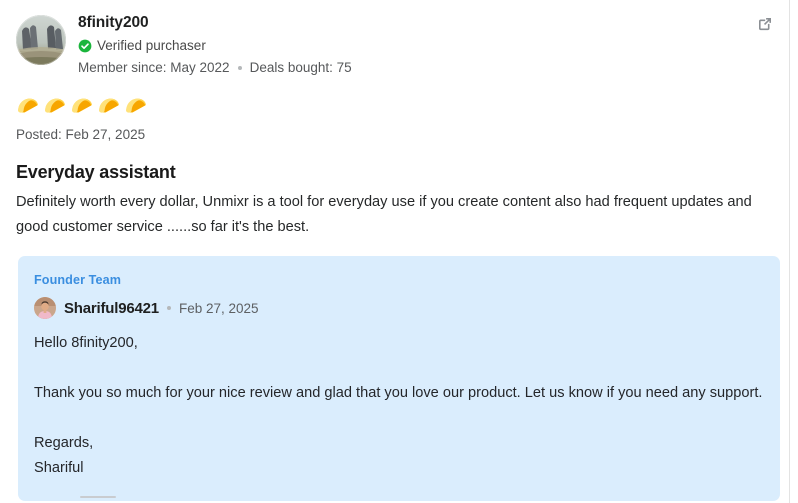 The height and width of the screenshot is (503, 798). I want to click on next-section-divider, so click(98, 497).